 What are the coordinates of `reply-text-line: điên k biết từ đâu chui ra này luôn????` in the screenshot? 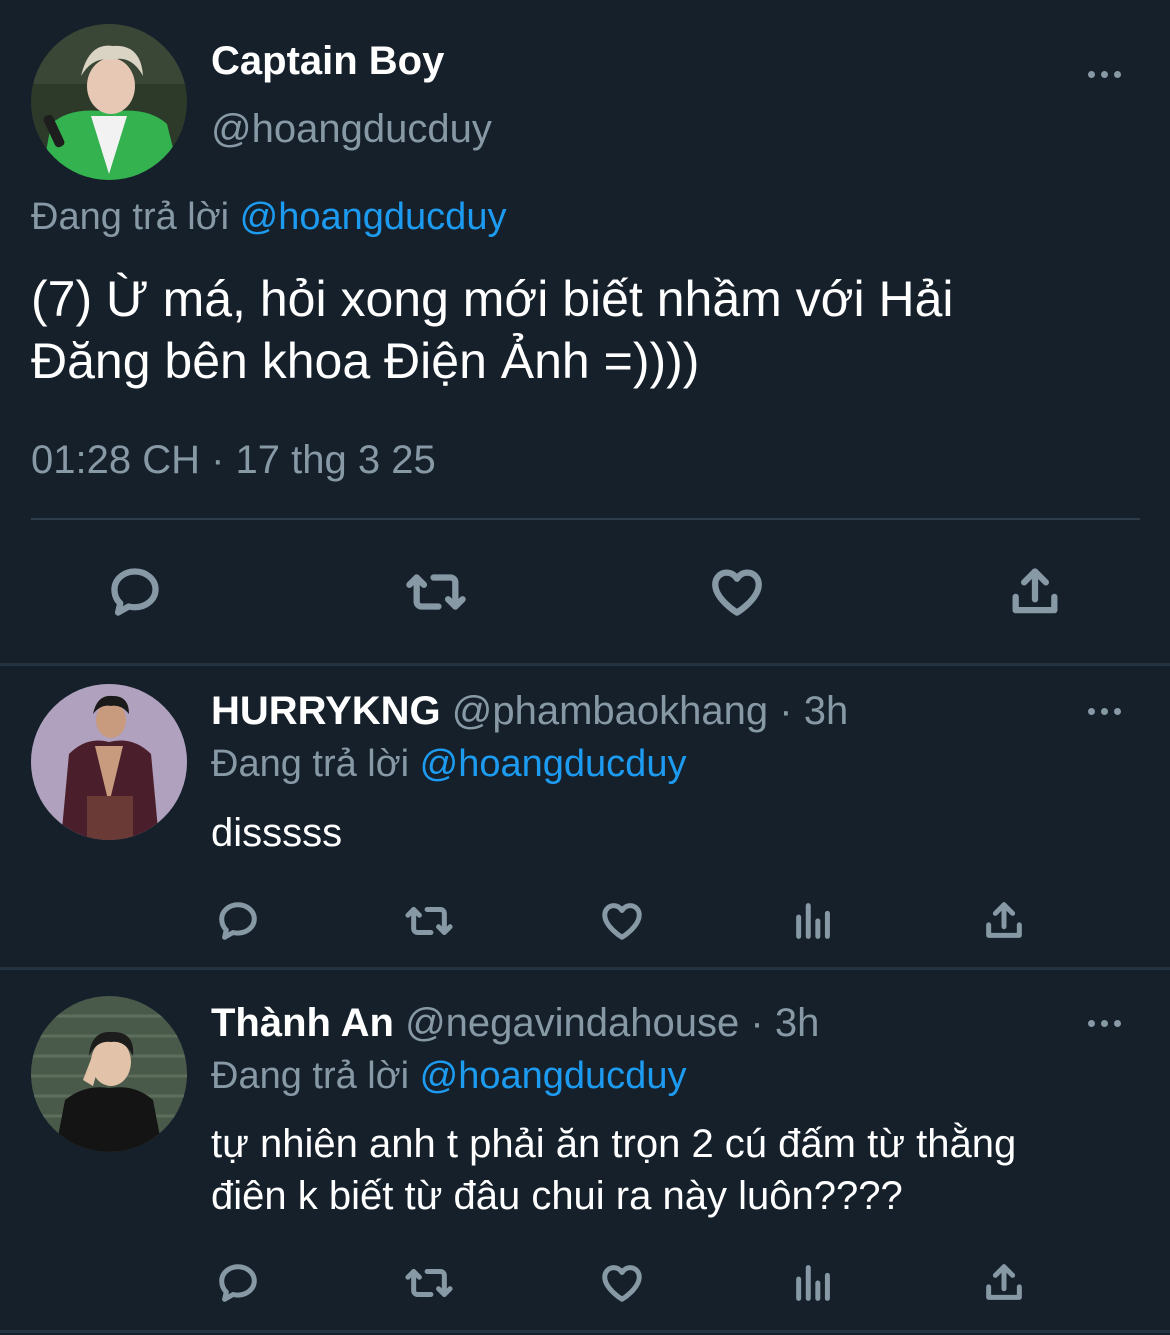 It's located at (557, 1196).